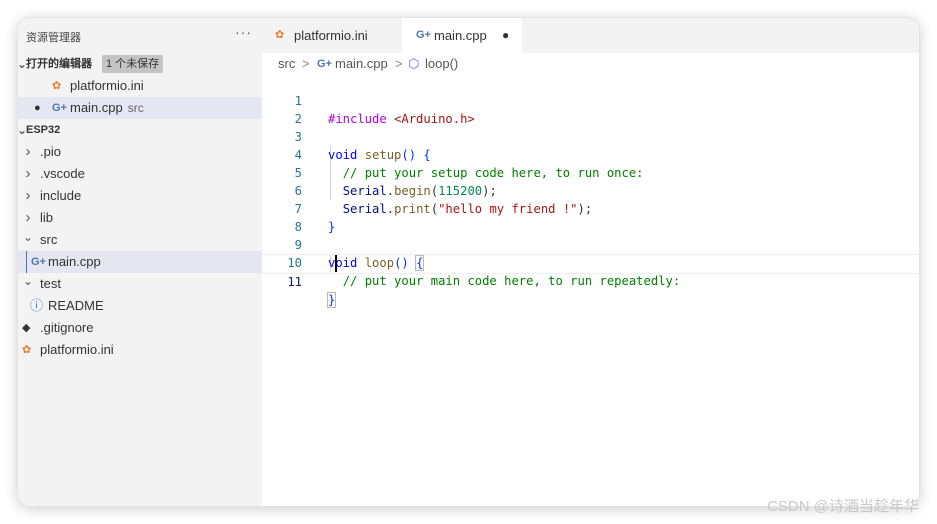  Describe the element at coordinates (140, 306) in the screenshot. I see `tree-file-readme: ⓘ README` at that location.